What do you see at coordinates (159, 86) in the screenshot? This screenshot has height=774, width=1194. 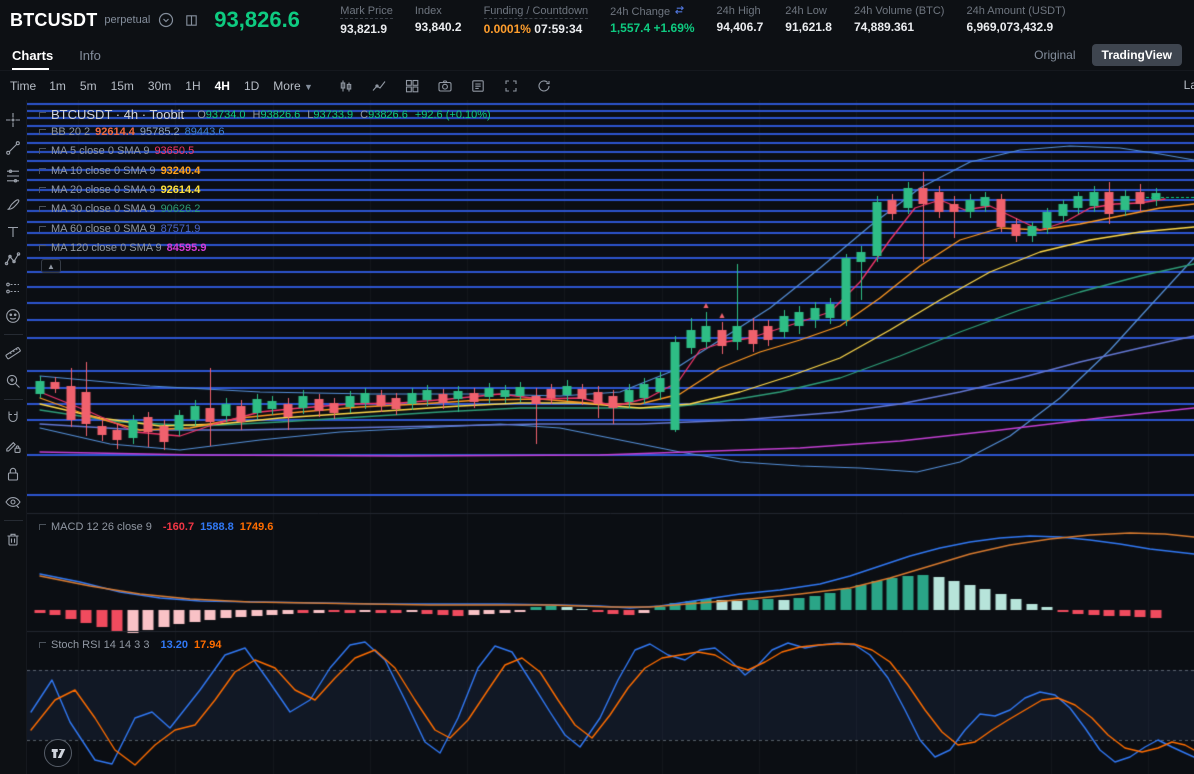 I see `timeframe-30m: 30m` at bounding box center [159, 86].